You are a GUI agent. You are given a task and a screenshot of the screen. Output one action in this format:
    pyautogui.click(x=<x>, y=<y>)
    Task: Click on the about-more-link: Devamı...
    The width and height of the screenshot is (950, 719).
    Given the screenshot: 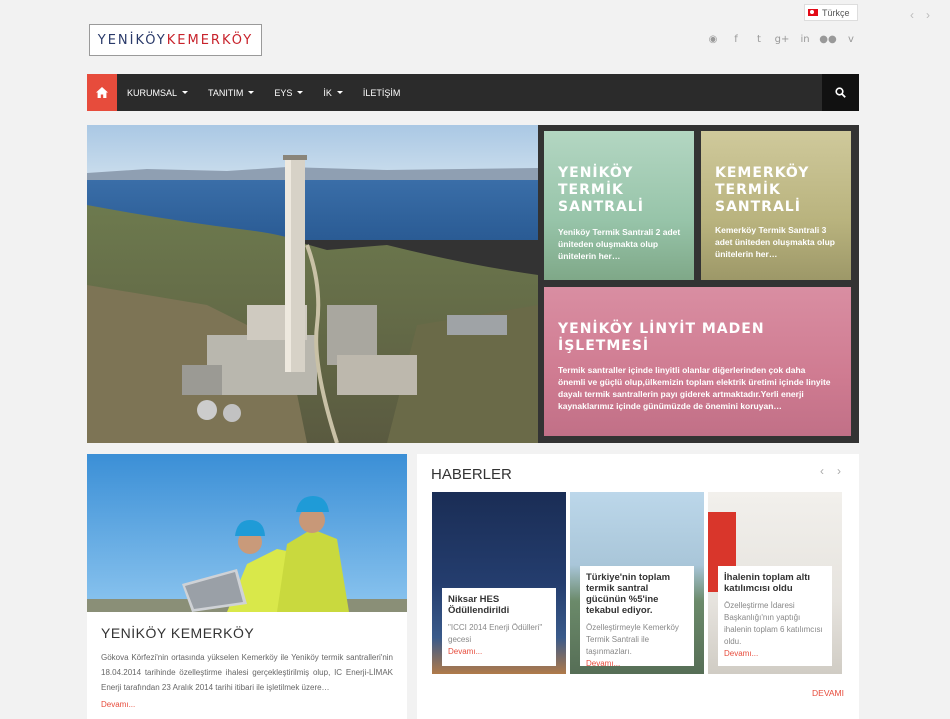 What is the action you would take?
    pyautogui.click(x=247, y=704)
    